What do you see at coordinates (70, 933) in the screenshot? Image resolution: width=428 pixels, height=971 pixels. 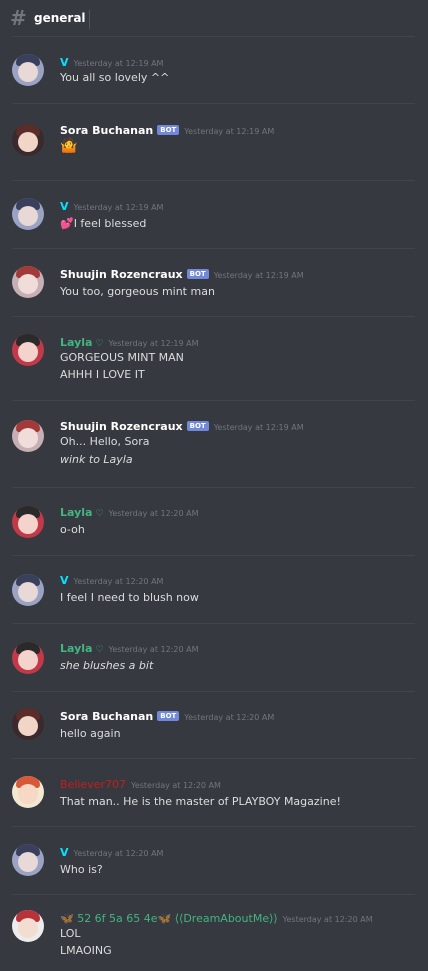 I see `message-text: LOL` at bounding box center [70, 933].